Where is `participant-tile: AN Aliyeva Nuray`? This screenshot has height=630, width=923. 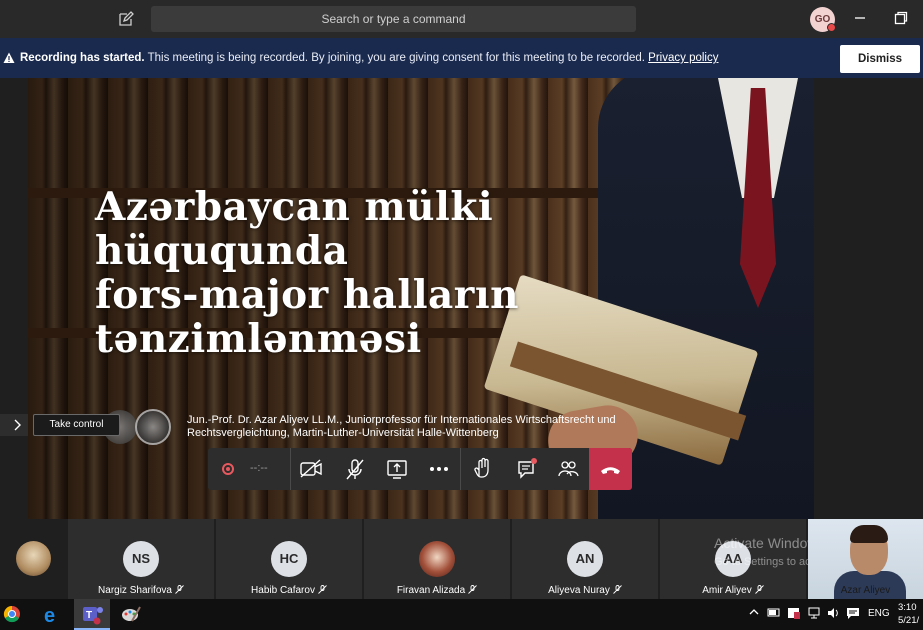 participant-tile: AN Aliyeva Nuray is located at coordinates (585, 559).